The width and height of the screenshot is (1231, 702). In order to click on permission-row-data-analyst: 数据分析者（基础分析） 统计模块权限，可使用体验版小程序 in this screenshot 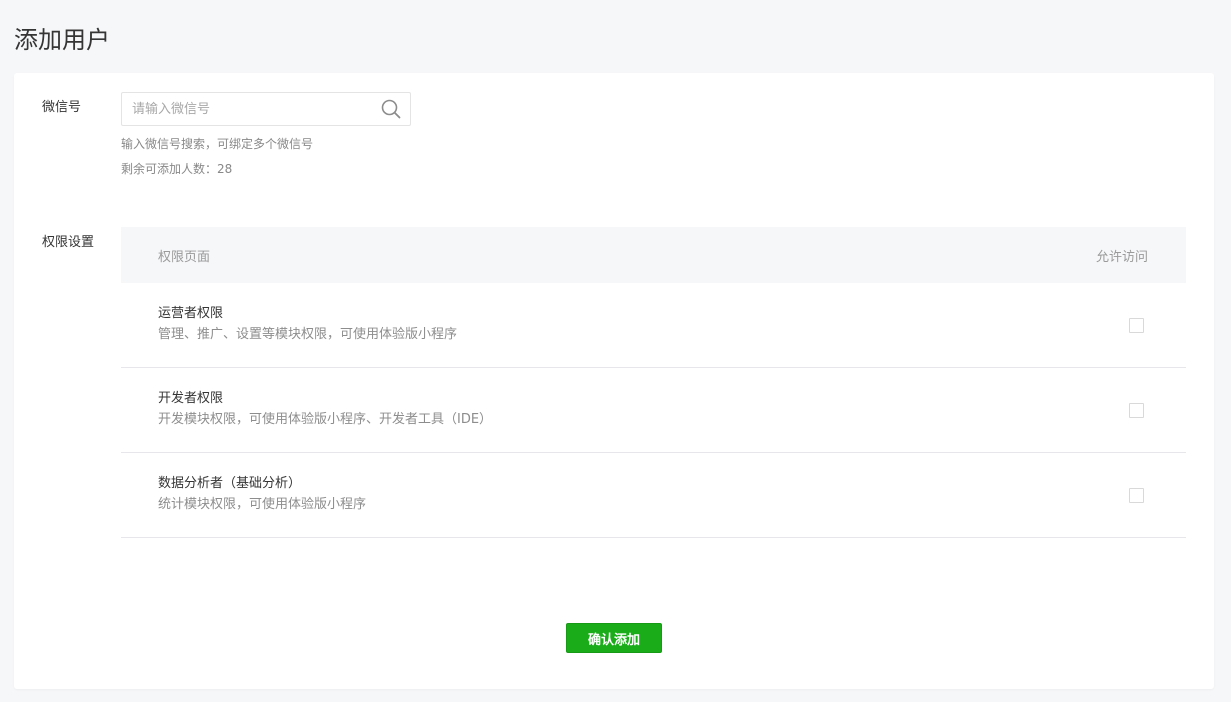, I will do `click(653, 495)`.